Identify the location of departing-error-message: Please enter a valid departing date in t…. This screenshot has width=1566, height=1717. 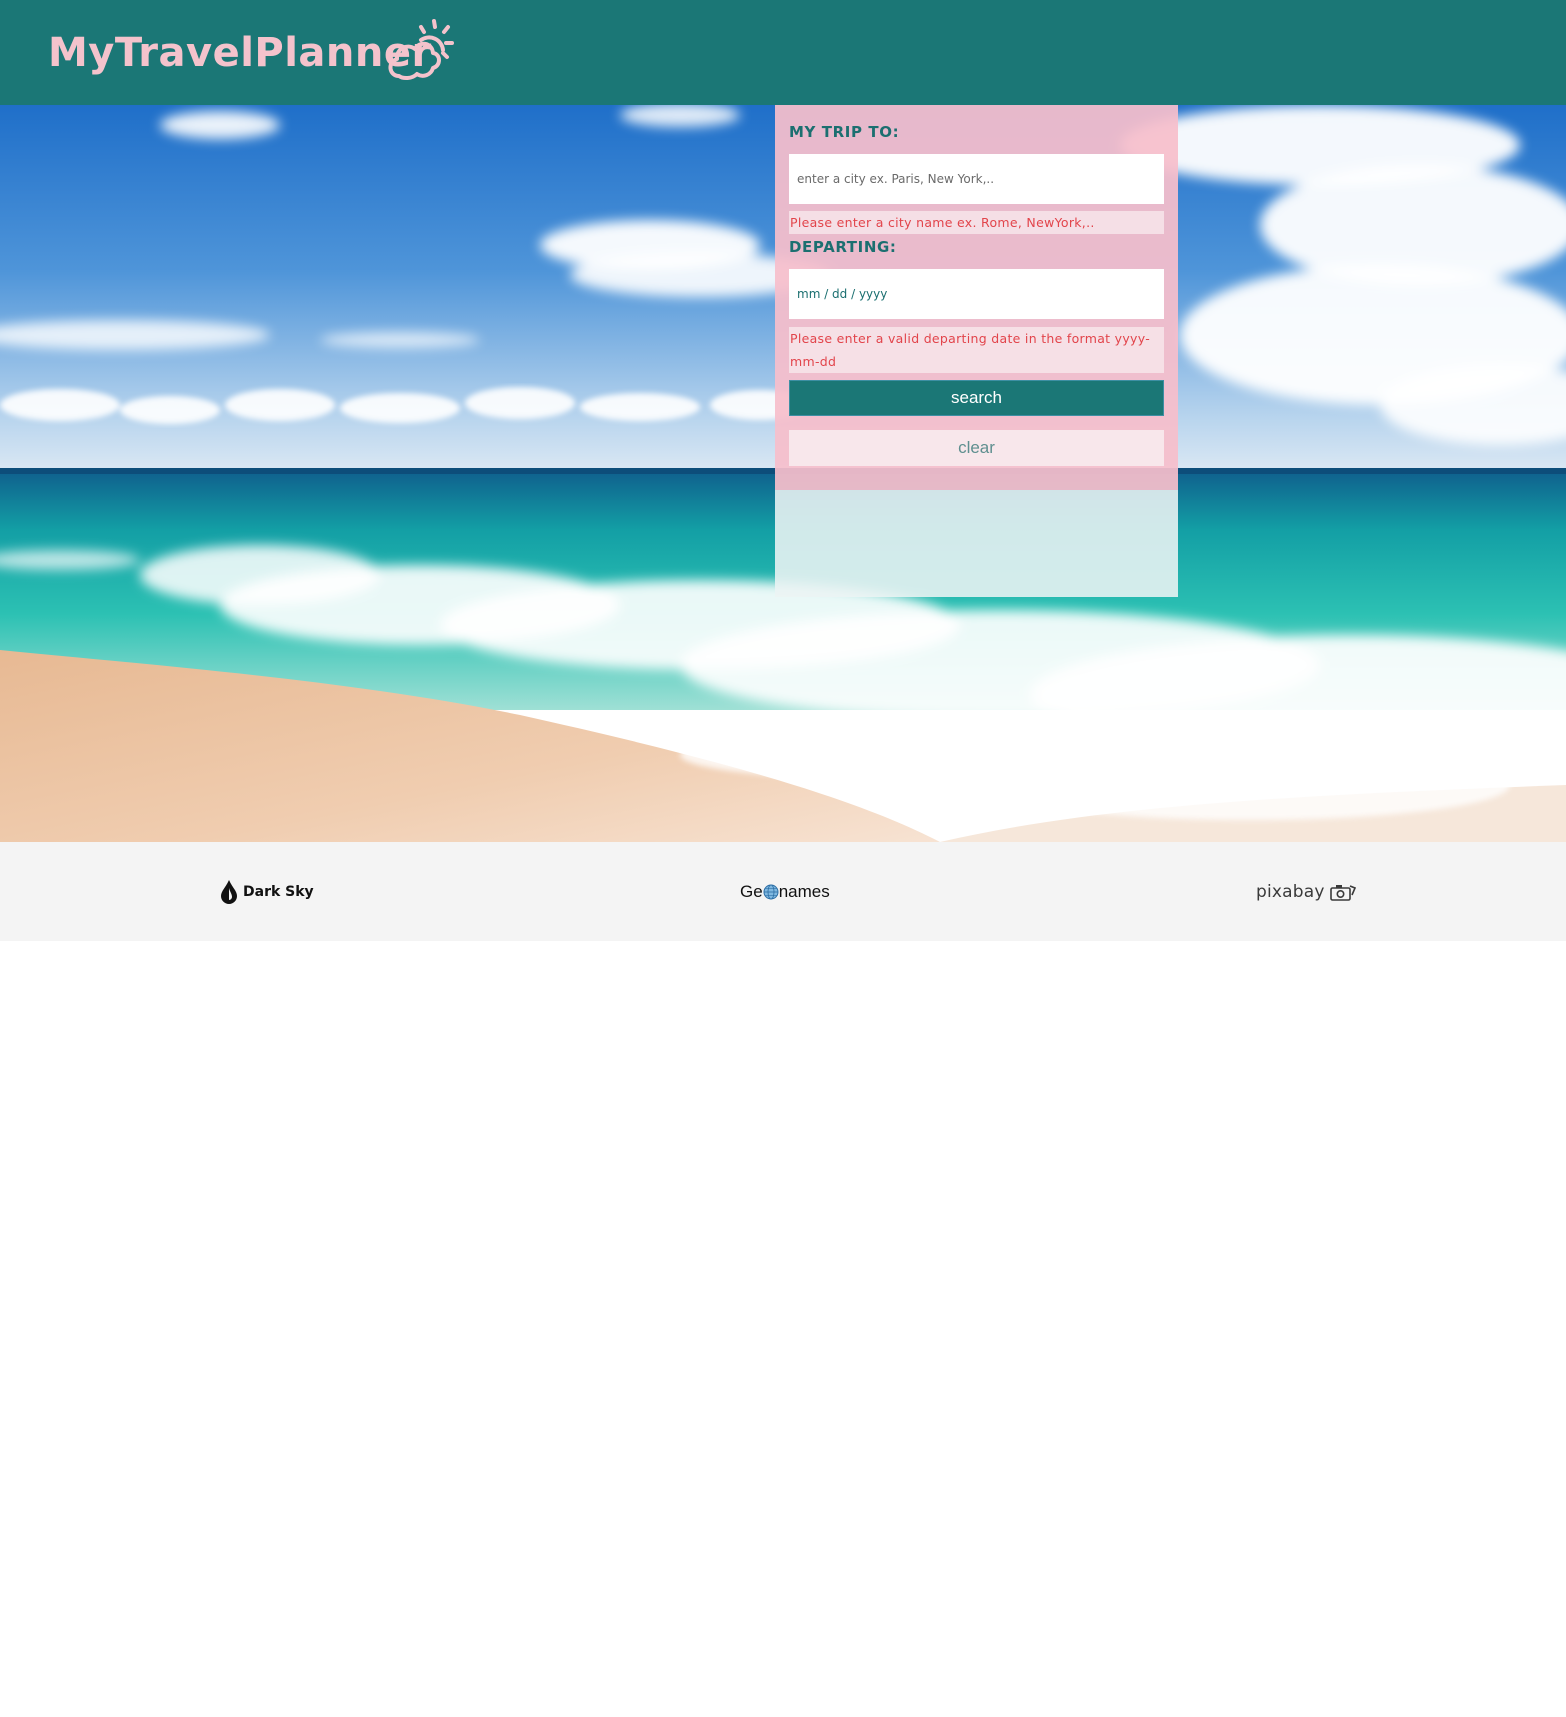
(976, 350).